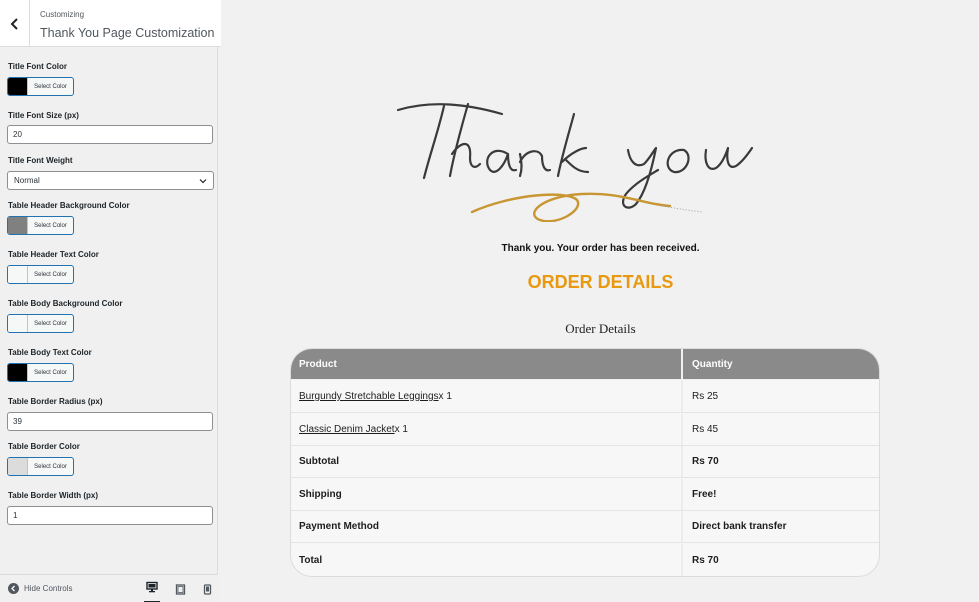 The width and height of the screenshot is (979, 602). I want to click on tablet-preview-button, so click(180, 589).